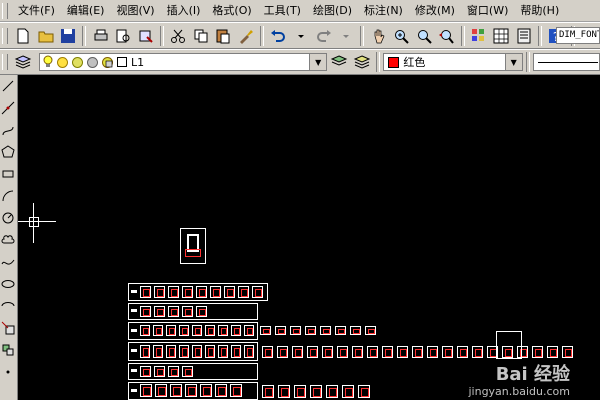 The image size is (600, 400). Describe the element at coordinates (301, 36) in the screenshot. I see `undo-dropdown` at that location.